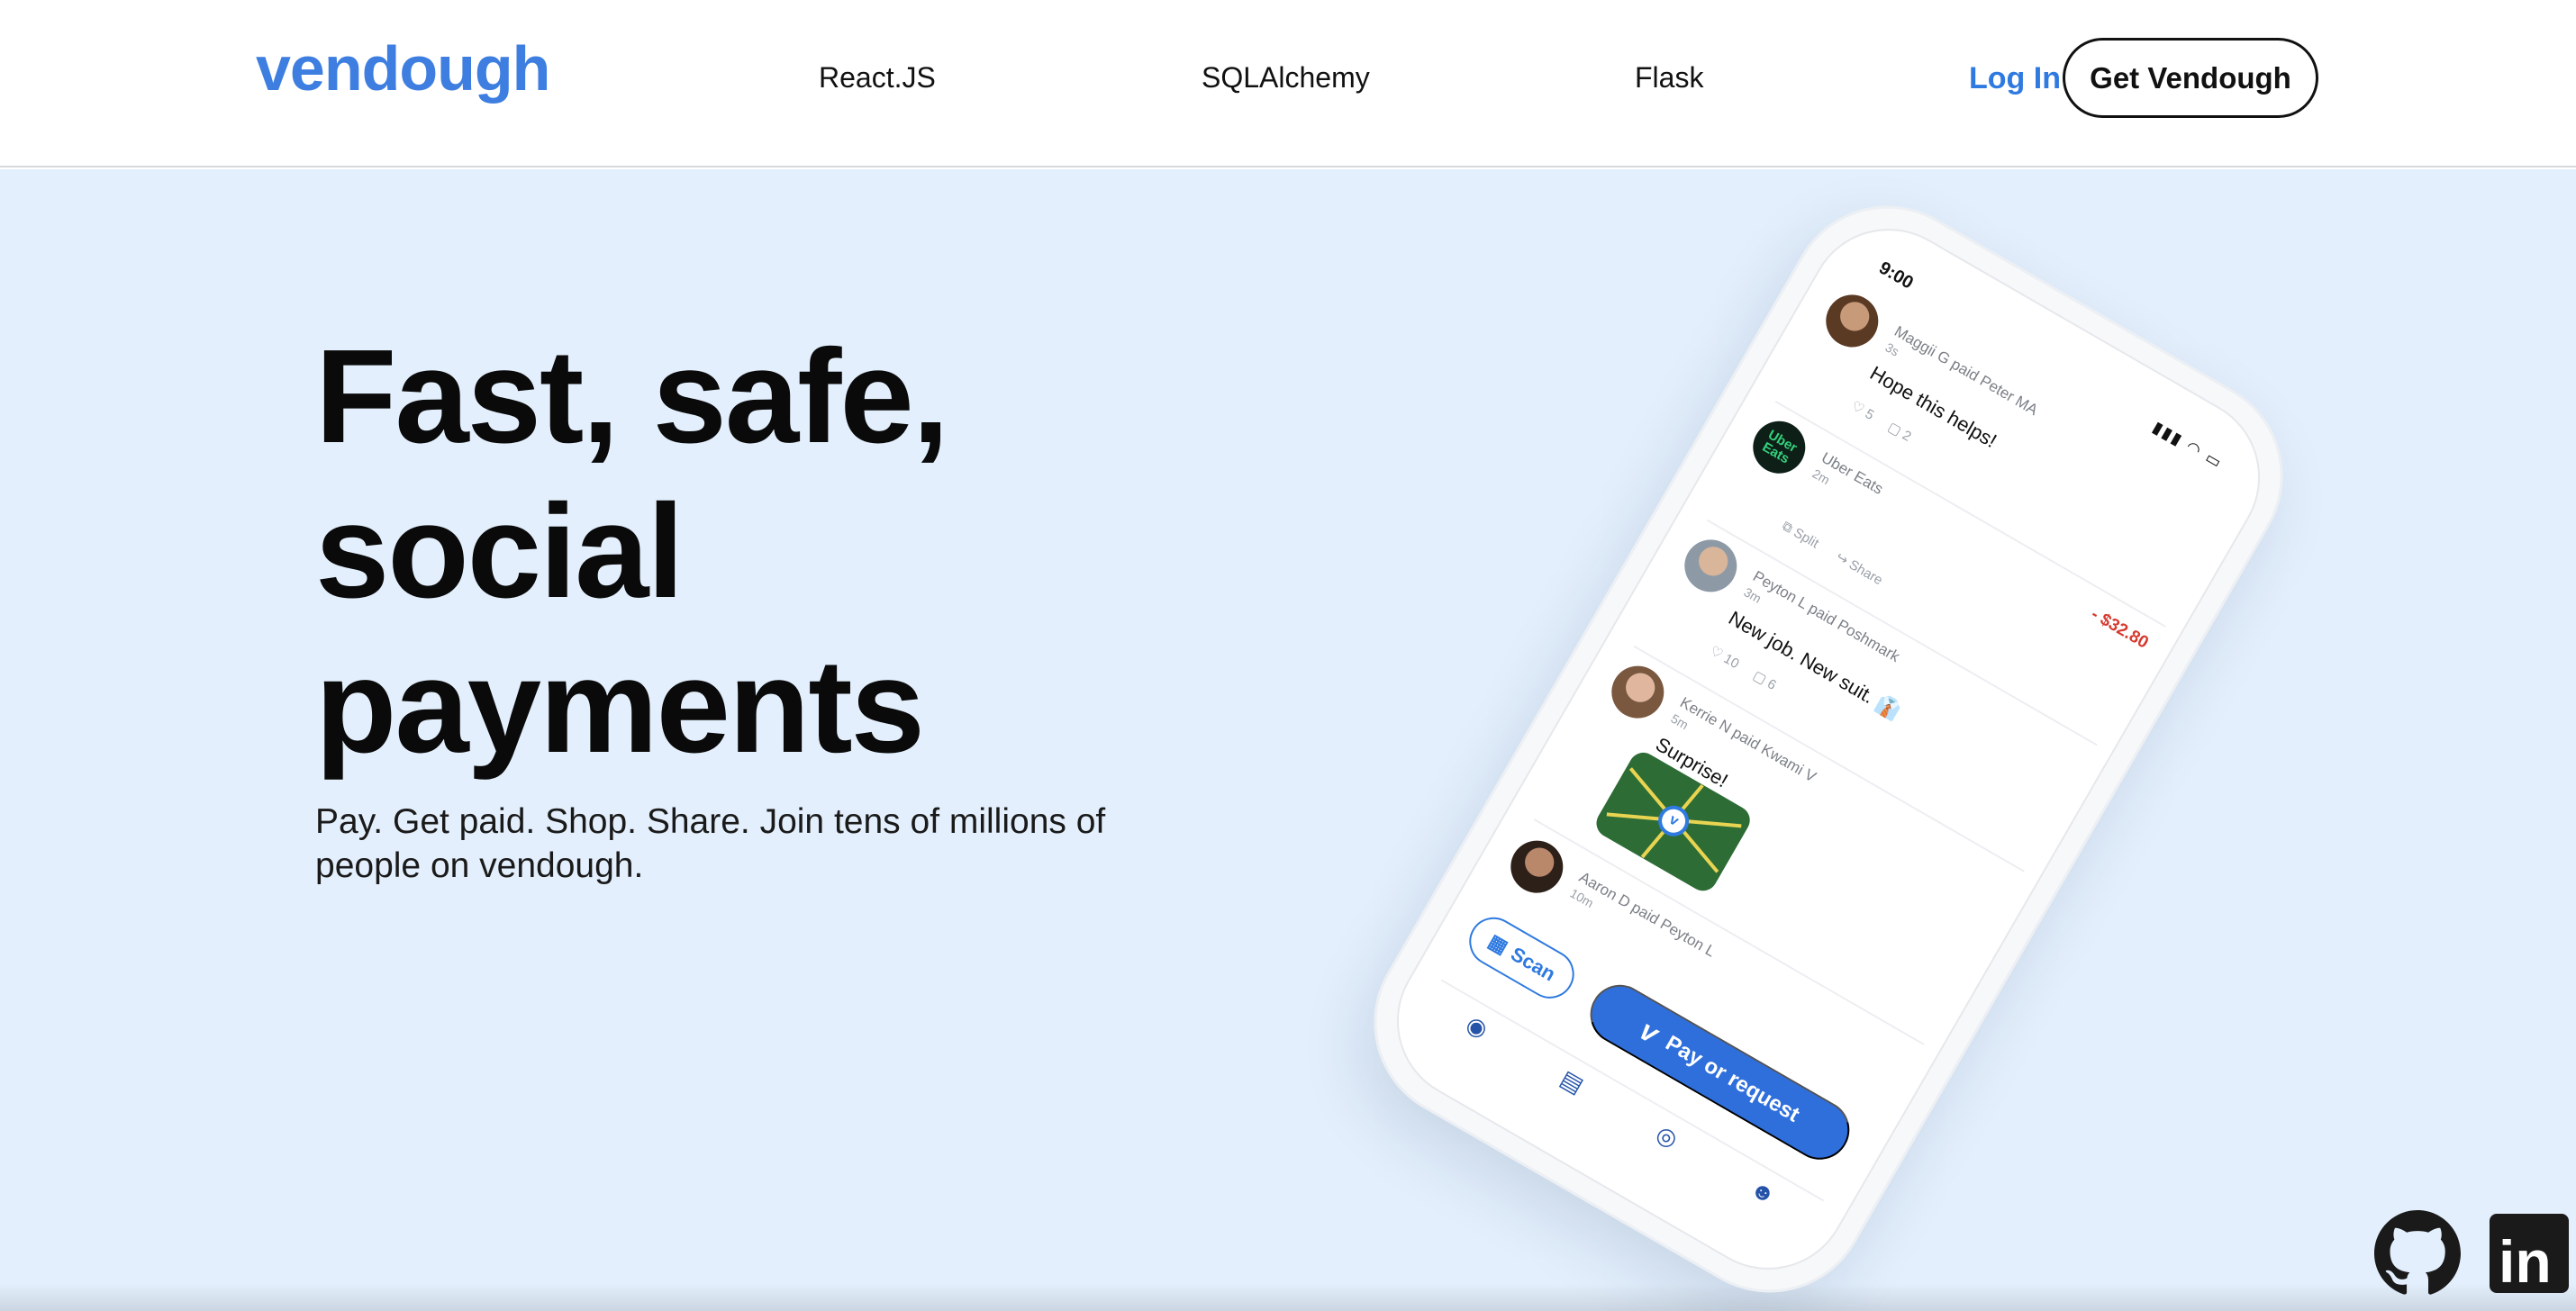 This screenshot has height=1311, width=2576. Describe the element at coordinates (1572, 1081) in the screenshot. I see `cards-tab-icon: ▤` at that location.